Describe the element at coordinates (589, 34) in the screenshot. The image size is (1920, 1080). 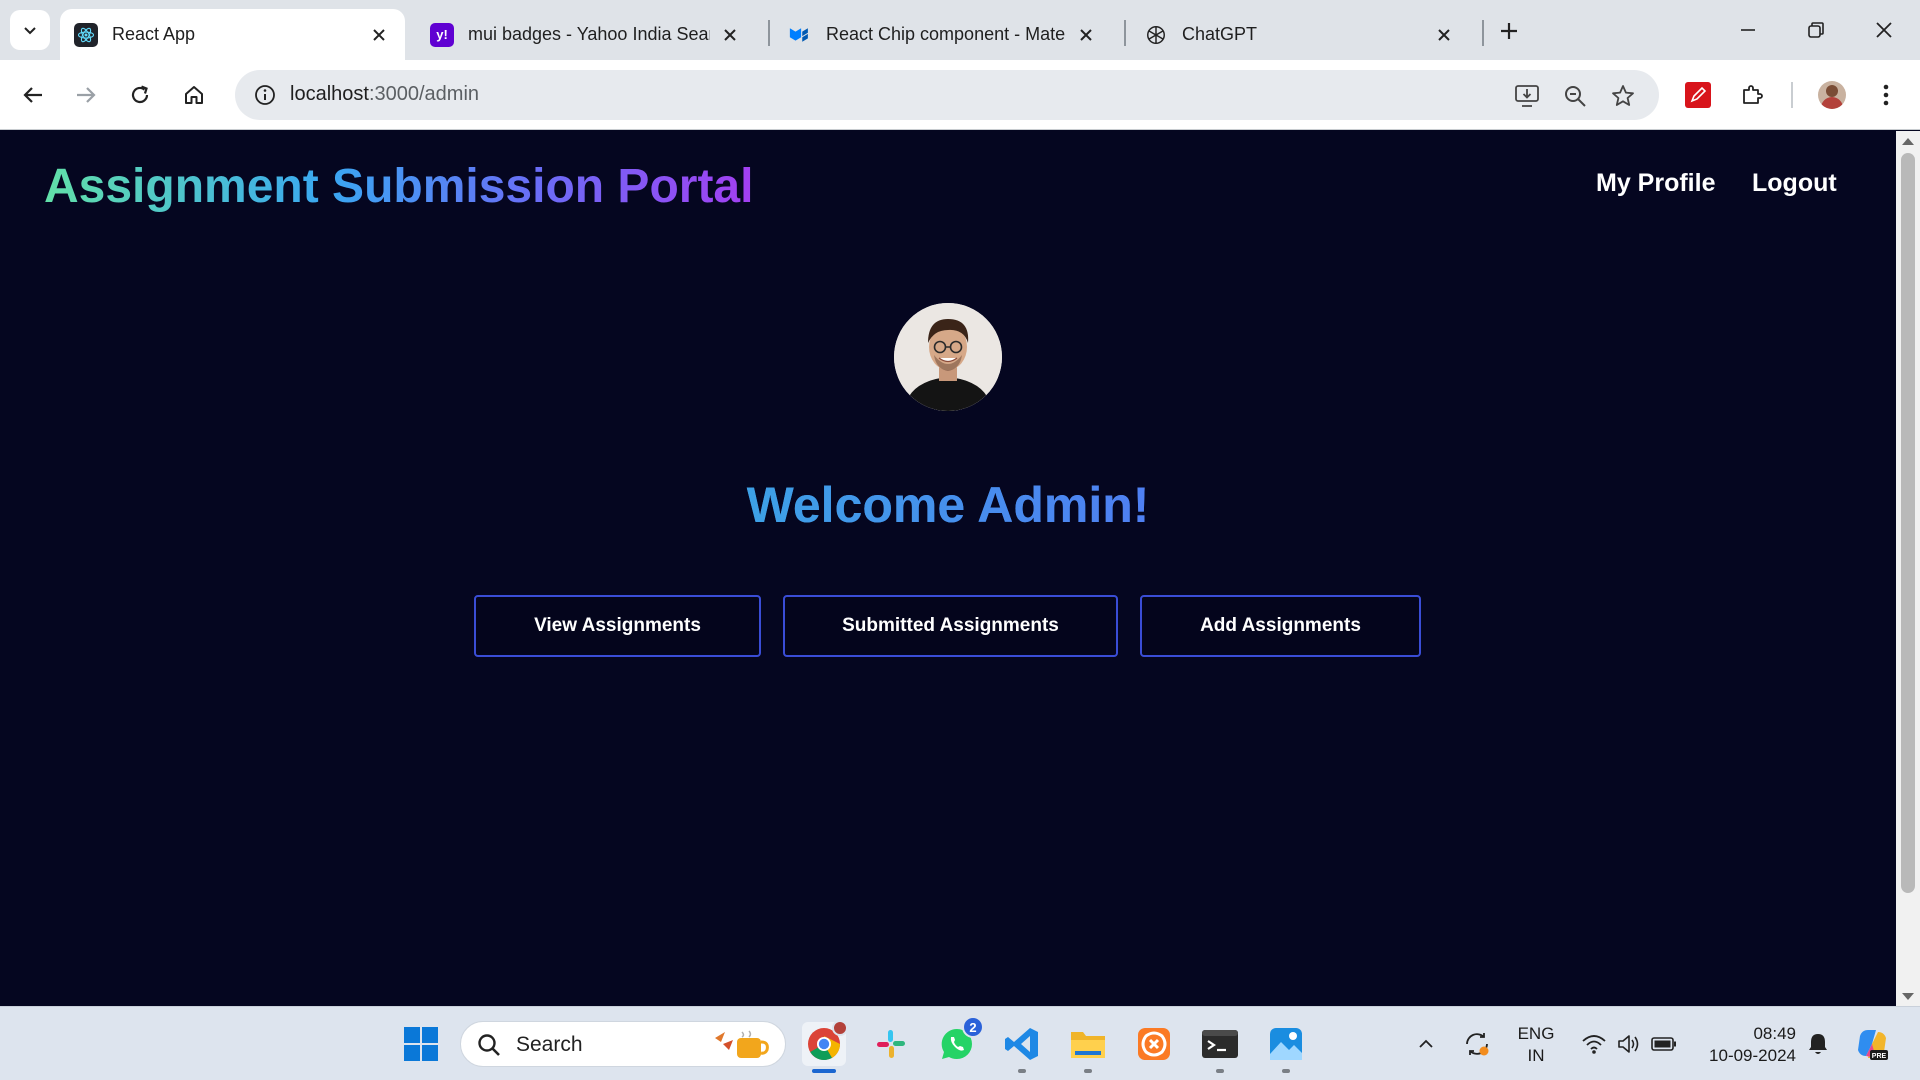
I see `tab-title: mui badges - Yahoo India Search` at that location.